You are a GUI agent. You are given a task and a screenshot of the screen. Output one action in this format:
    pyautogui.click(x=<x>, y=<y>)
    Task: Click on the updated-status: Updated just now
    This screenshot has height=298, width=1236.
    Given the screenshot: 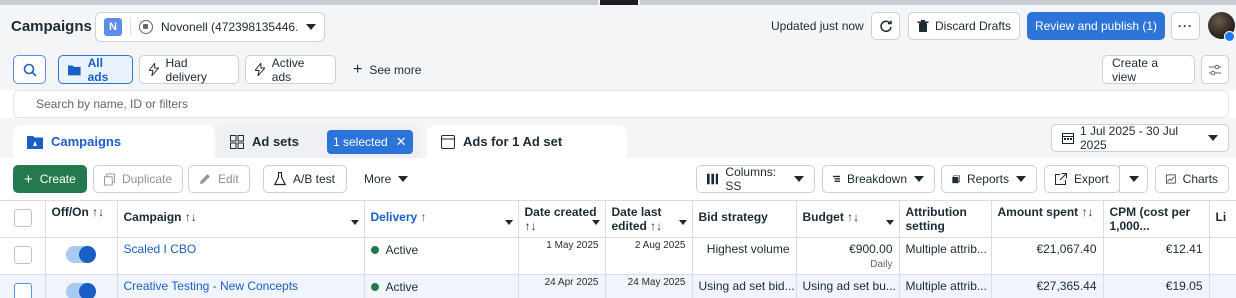 What is the action you would take?
    pyautogui.click(x=817, y=26)
    